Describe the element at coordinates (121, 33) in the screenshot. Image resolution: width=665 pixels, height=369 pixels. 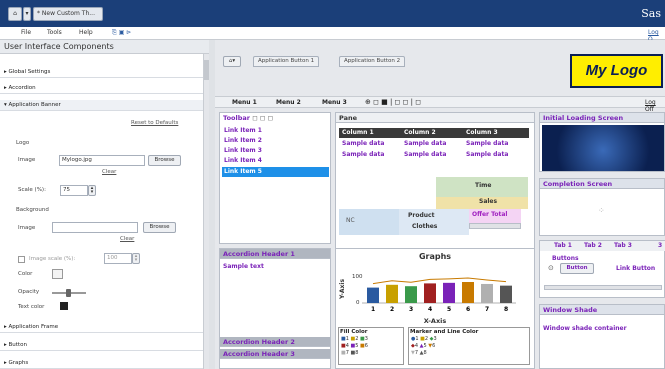
I see `save-icon: ⎘ ▣ ⊳` at that location.